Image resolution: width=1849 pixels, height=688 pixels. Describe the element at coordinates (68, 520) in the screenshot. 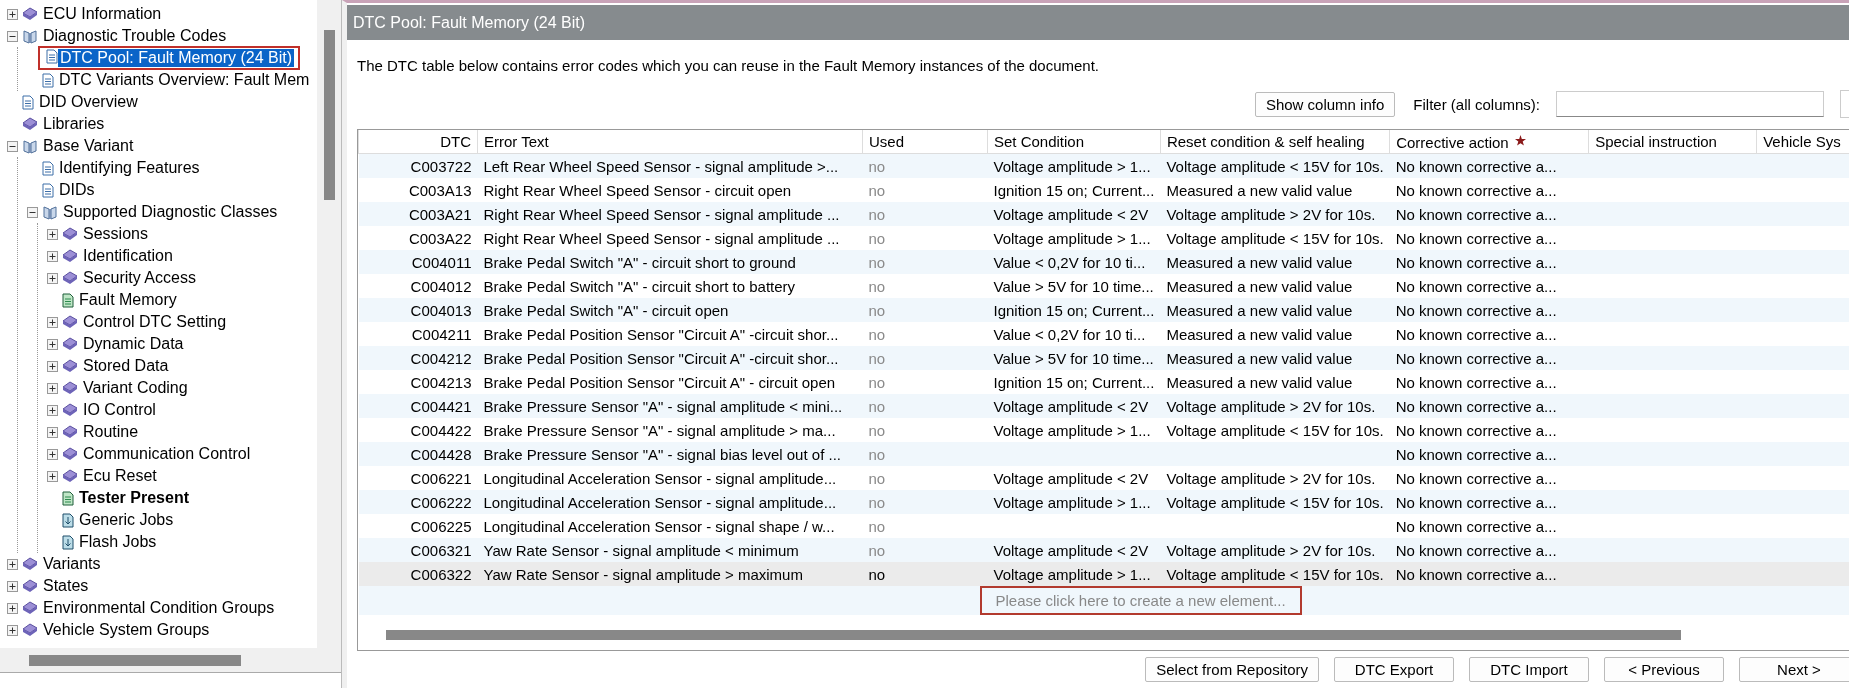

I see `job-document-icon` at that location.